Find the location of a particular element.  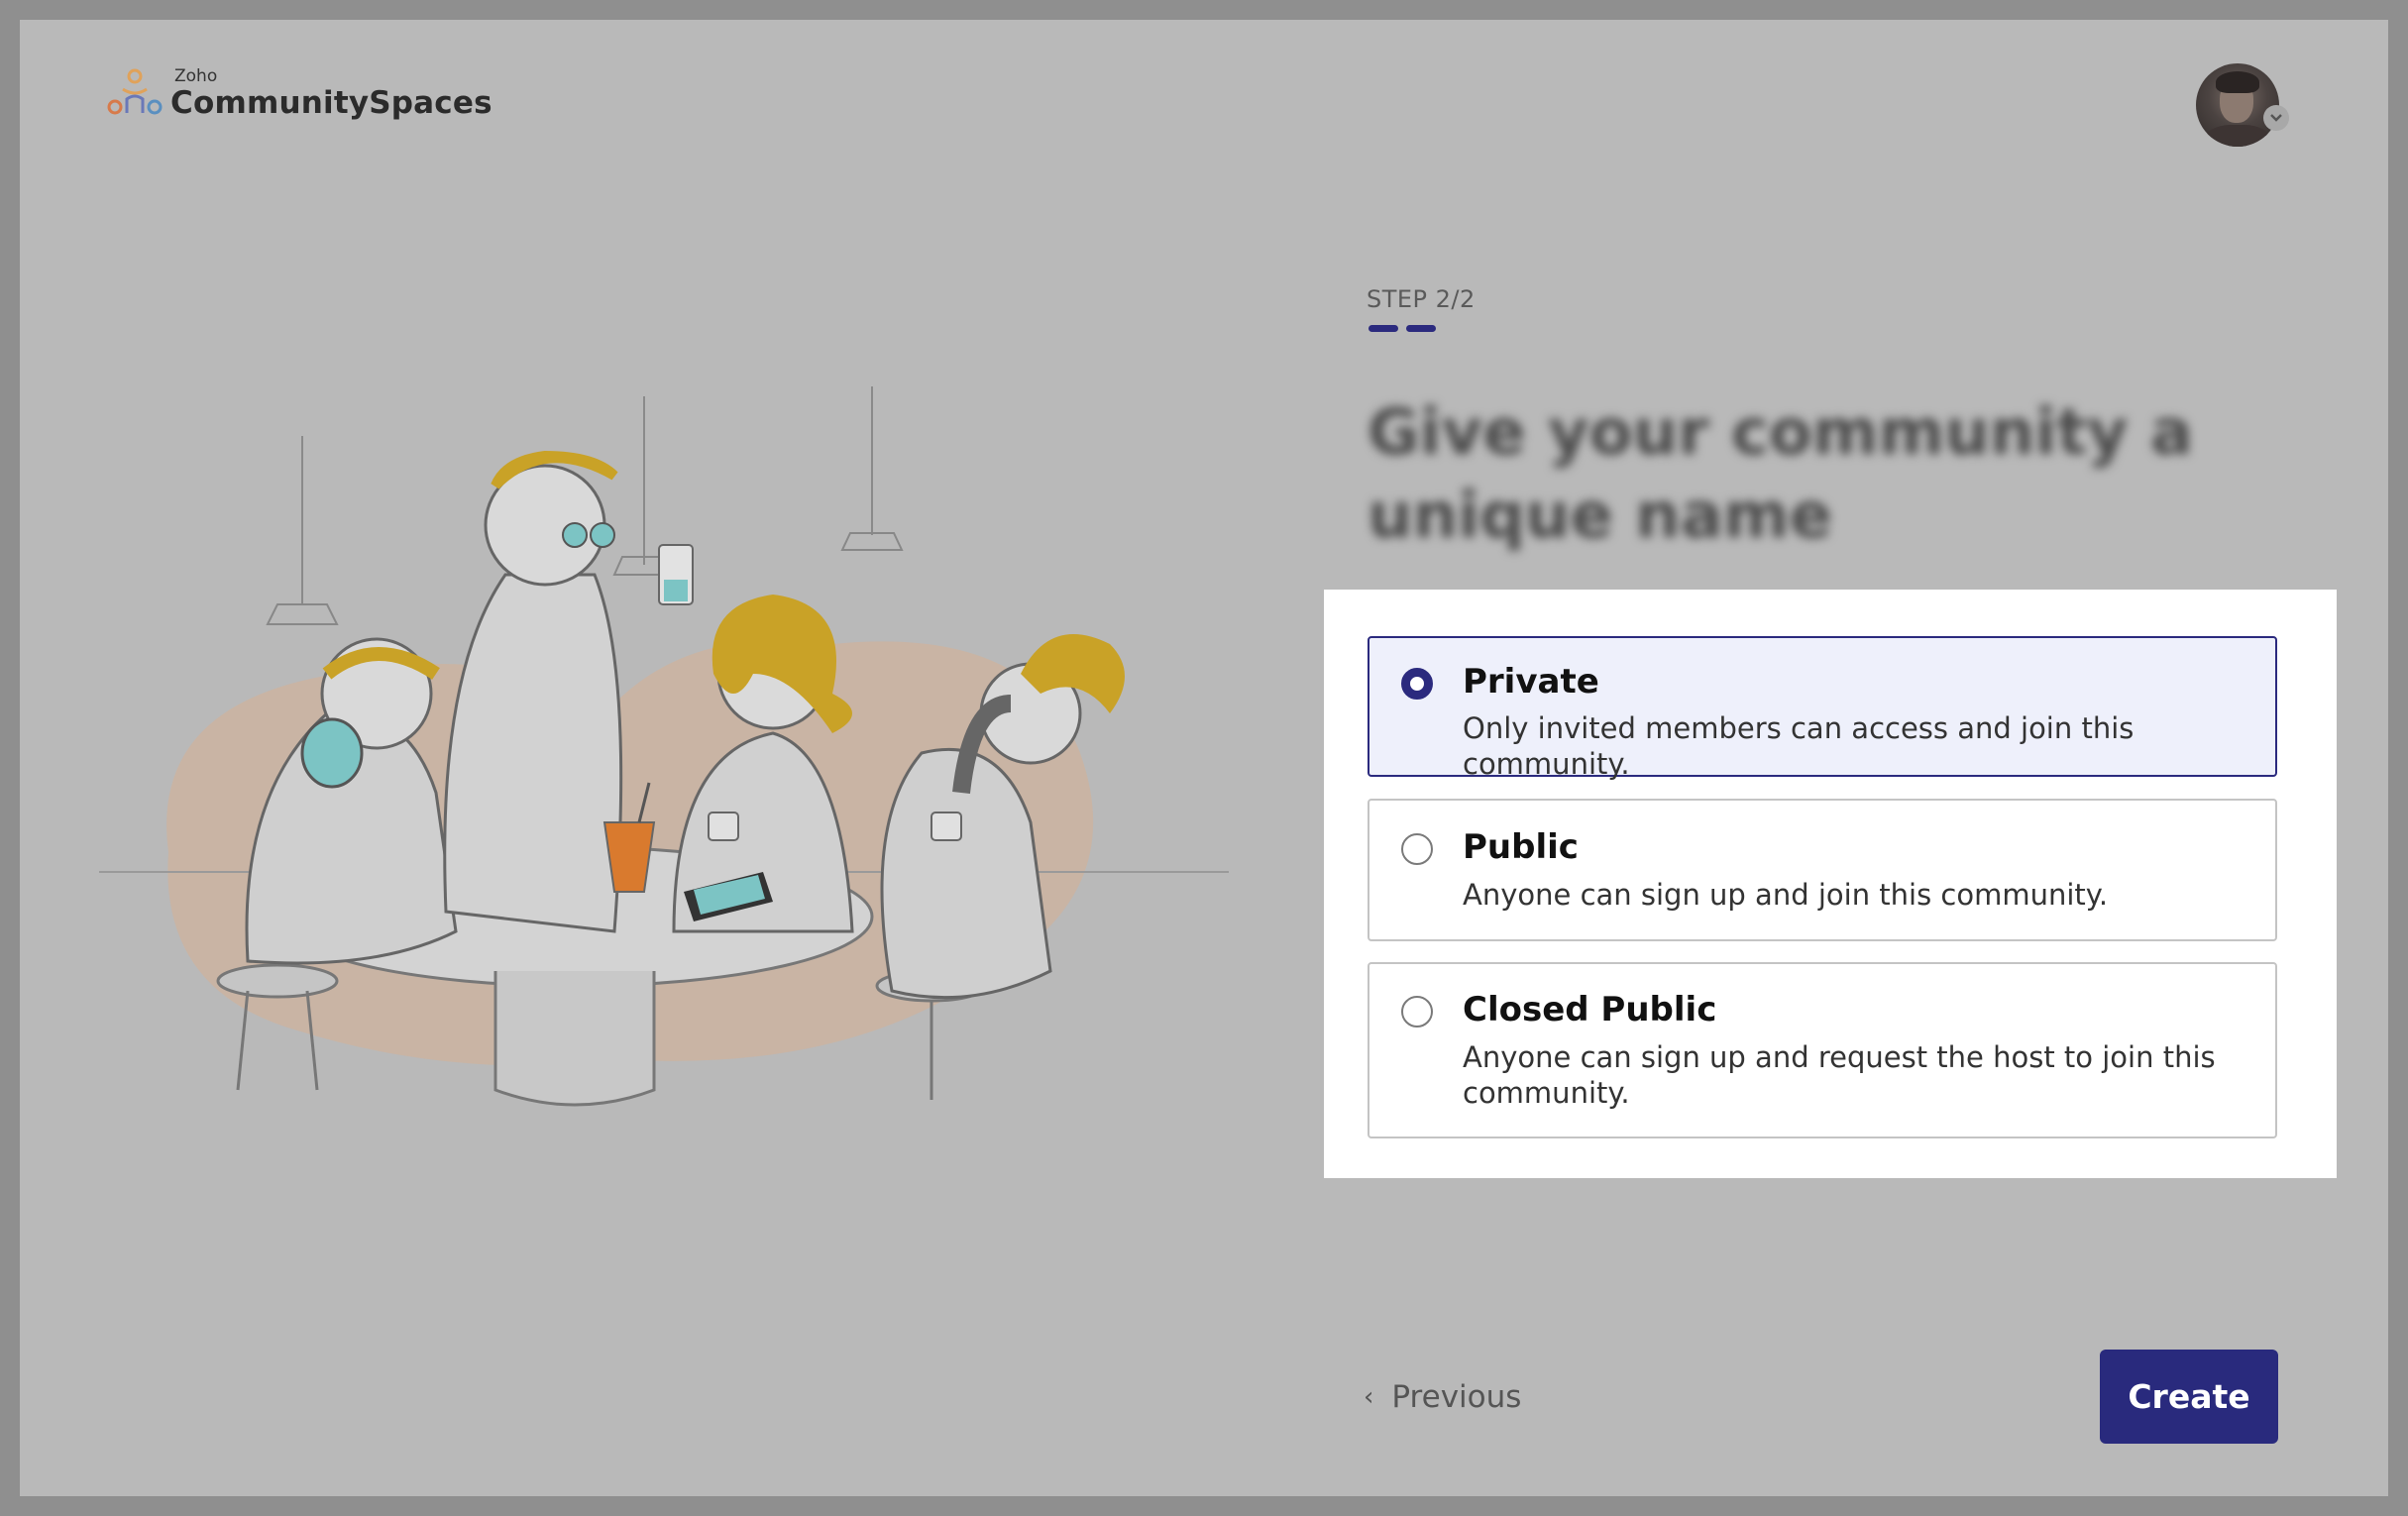

previous-label: Previous is located at coordinates (1456, 1397).